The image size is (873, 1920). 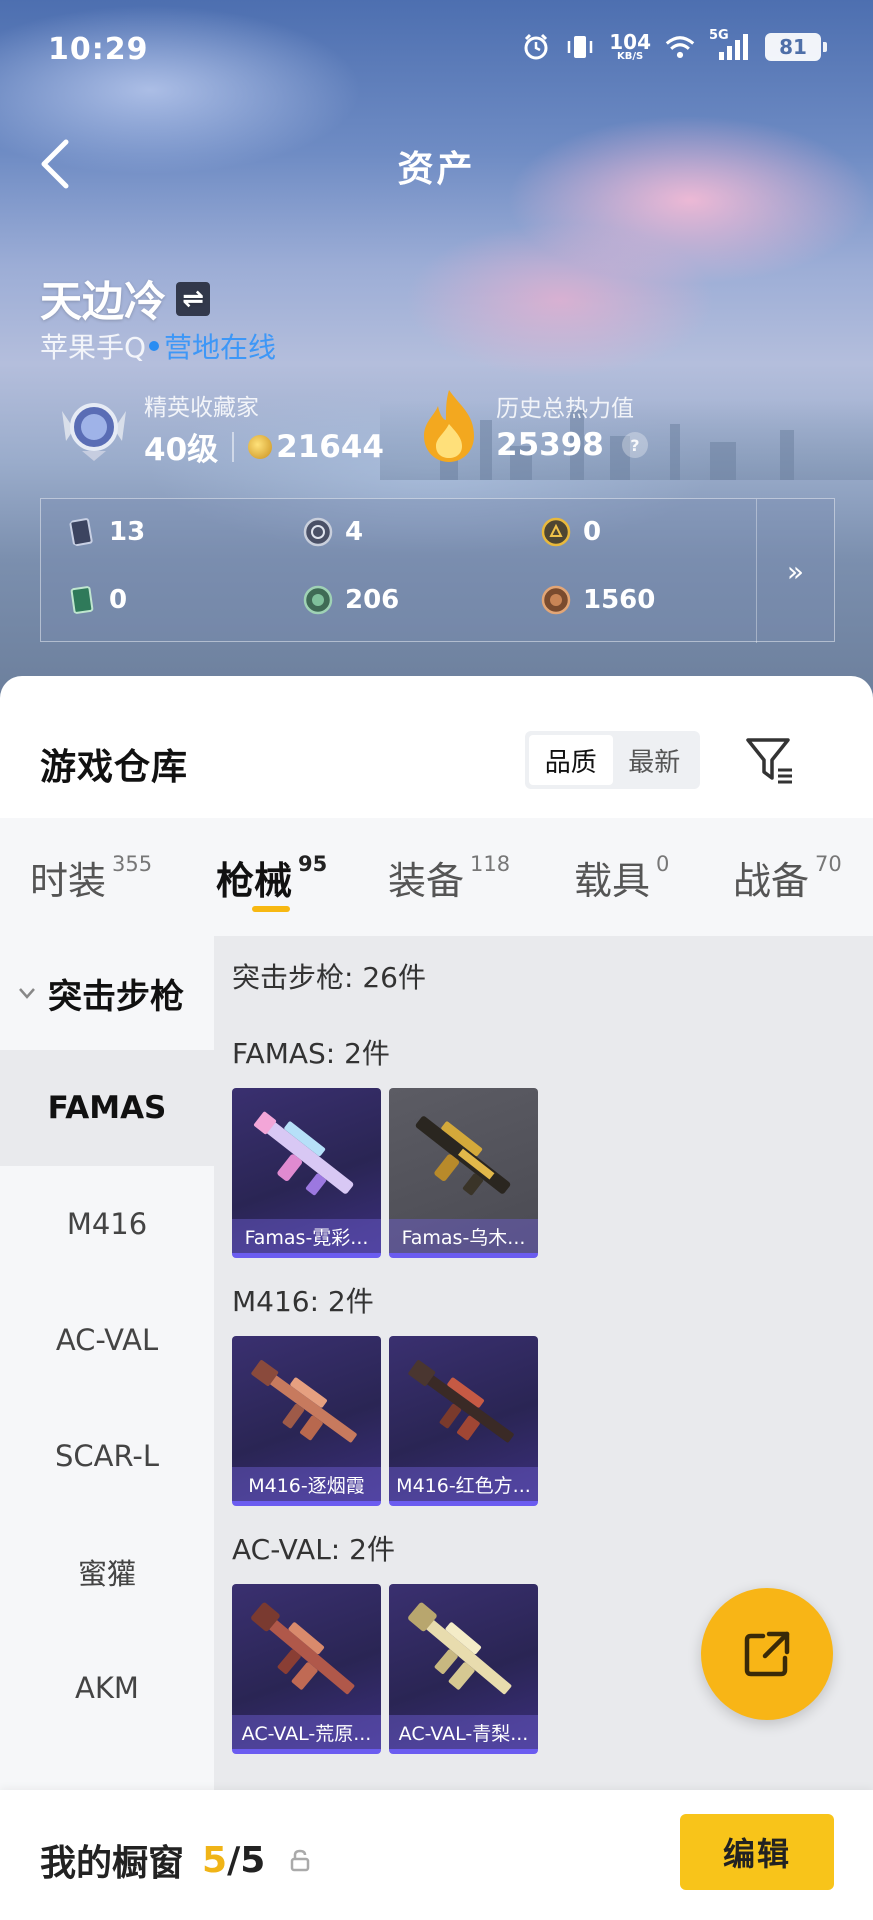 I want to click on side-item-honey-badger: 蜜獾, so click(x=107, y=1572).